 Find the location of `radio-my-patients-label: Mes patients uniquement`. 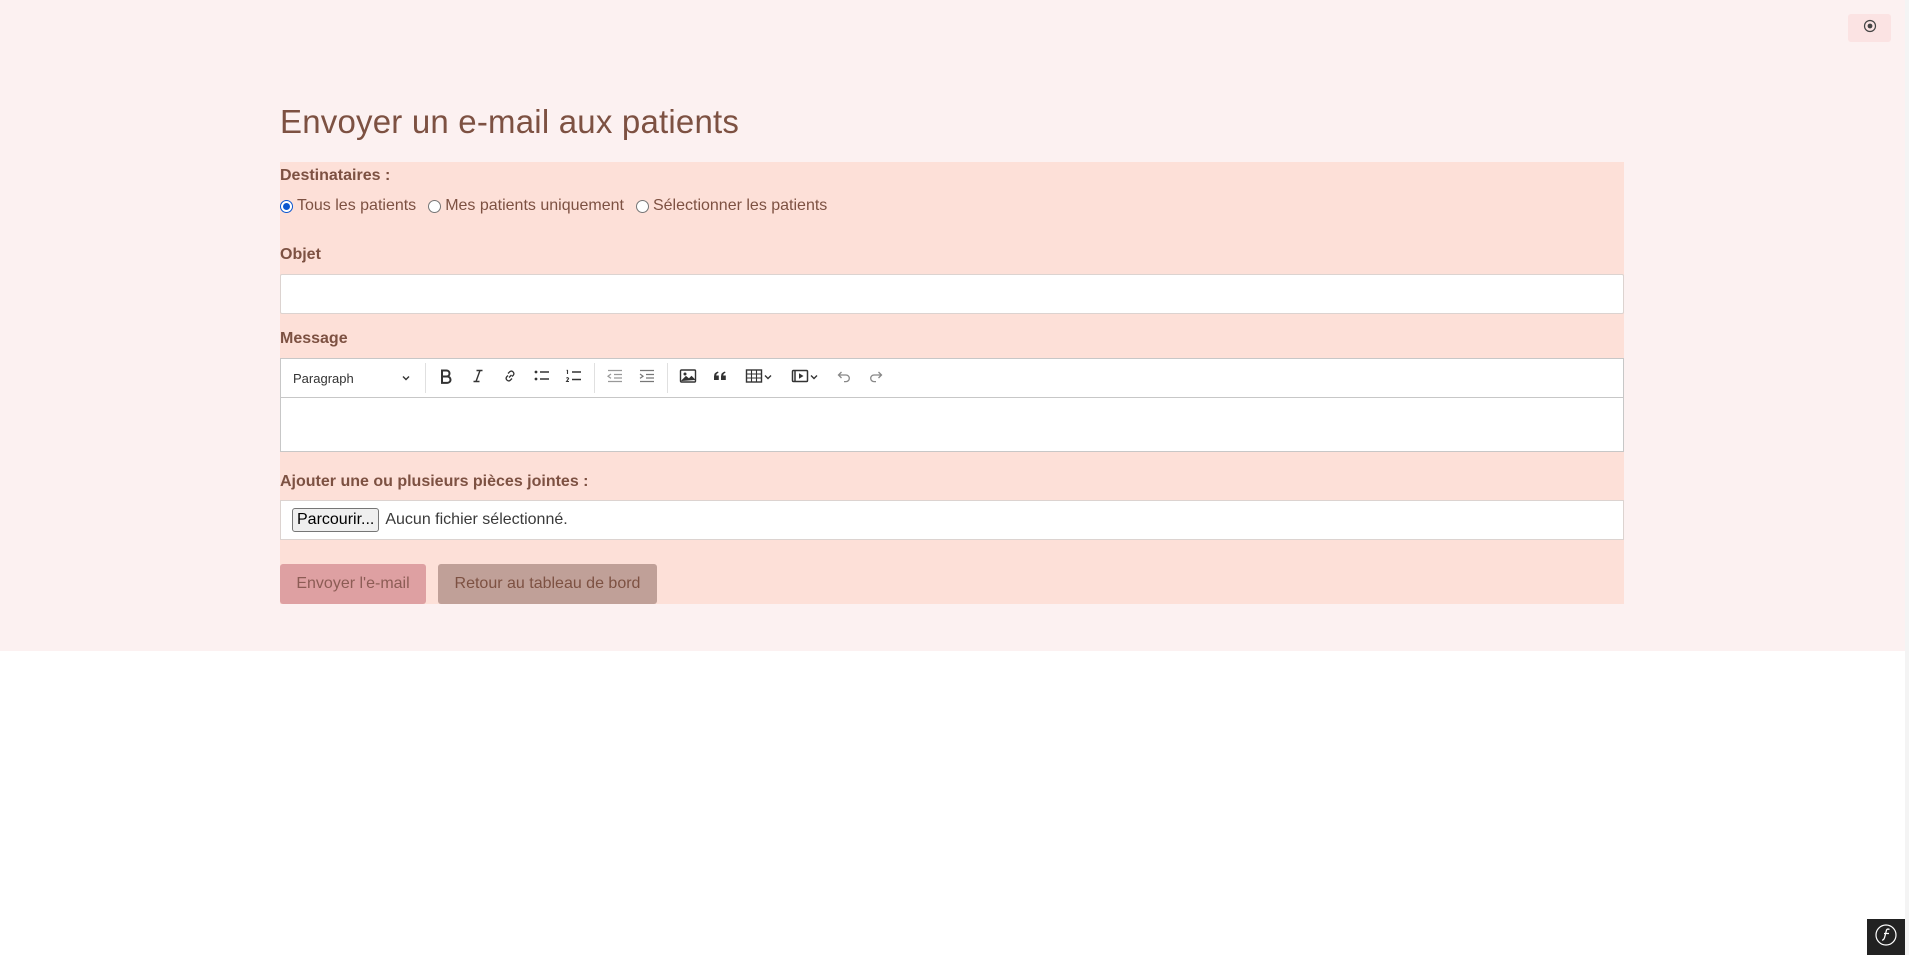

radio-my-patients-label: Mes patients uniquement is located at coordinates (534, 205).